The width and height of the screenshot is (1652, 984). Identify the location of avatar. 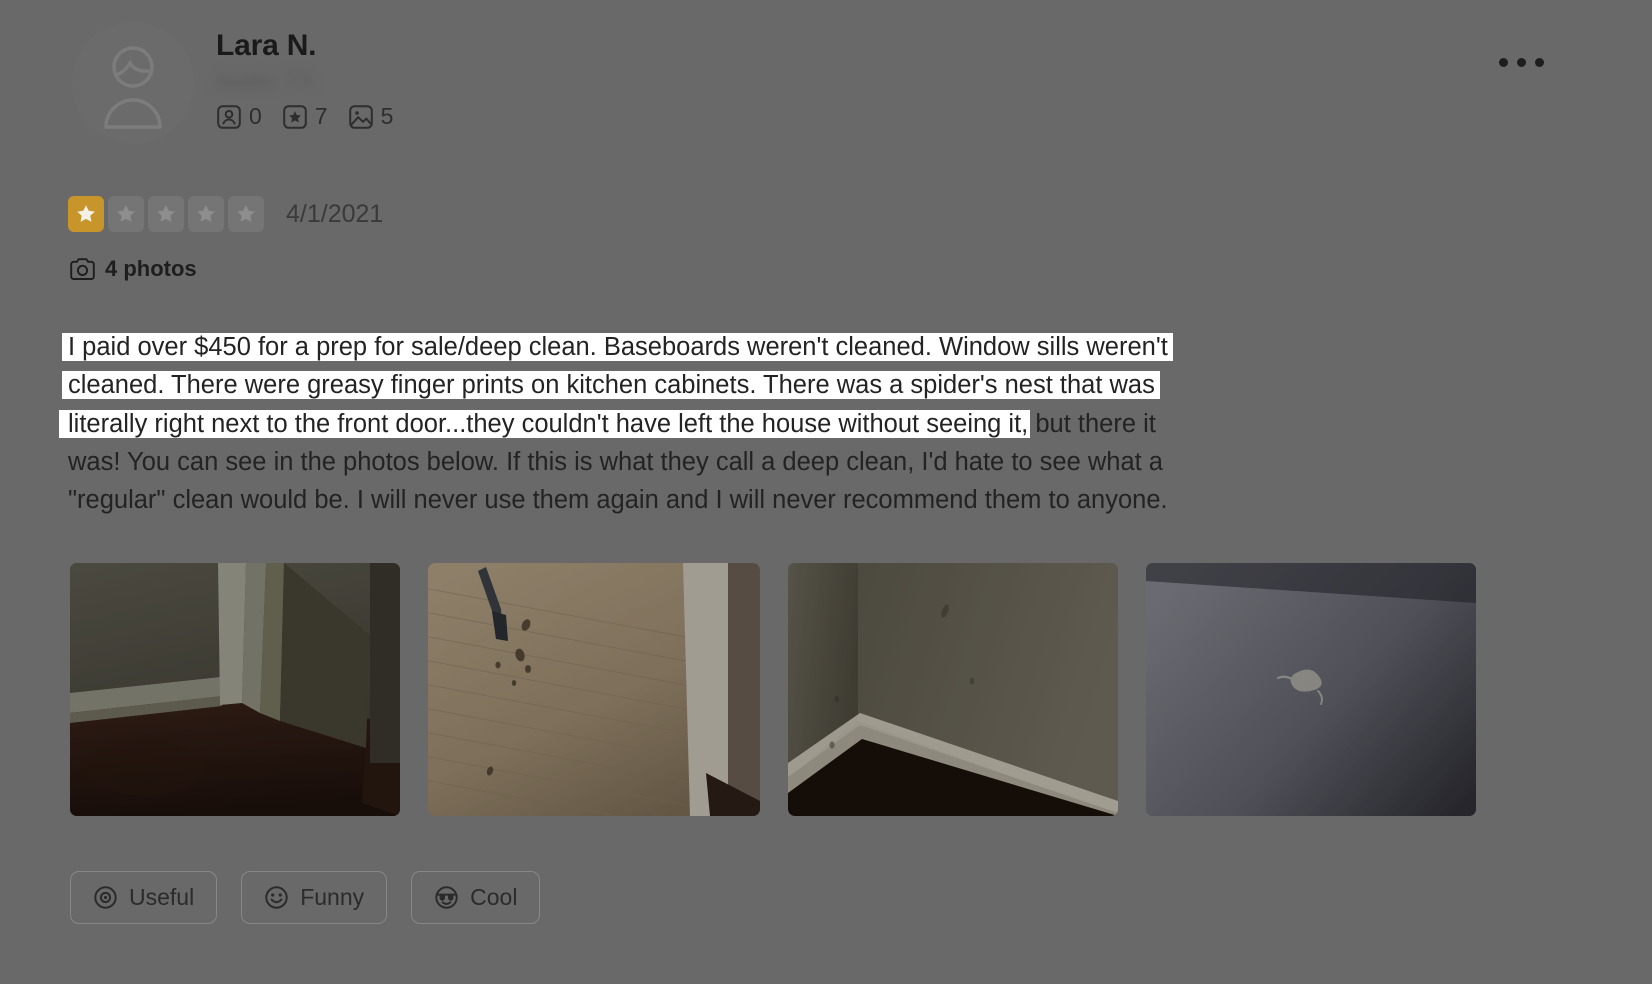
(133, 83).